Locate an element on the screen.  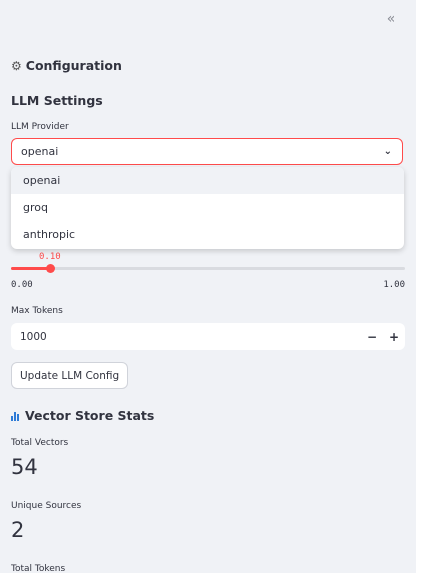
chevron-down-icon: ⌄ is located at coordinates (387, 151).